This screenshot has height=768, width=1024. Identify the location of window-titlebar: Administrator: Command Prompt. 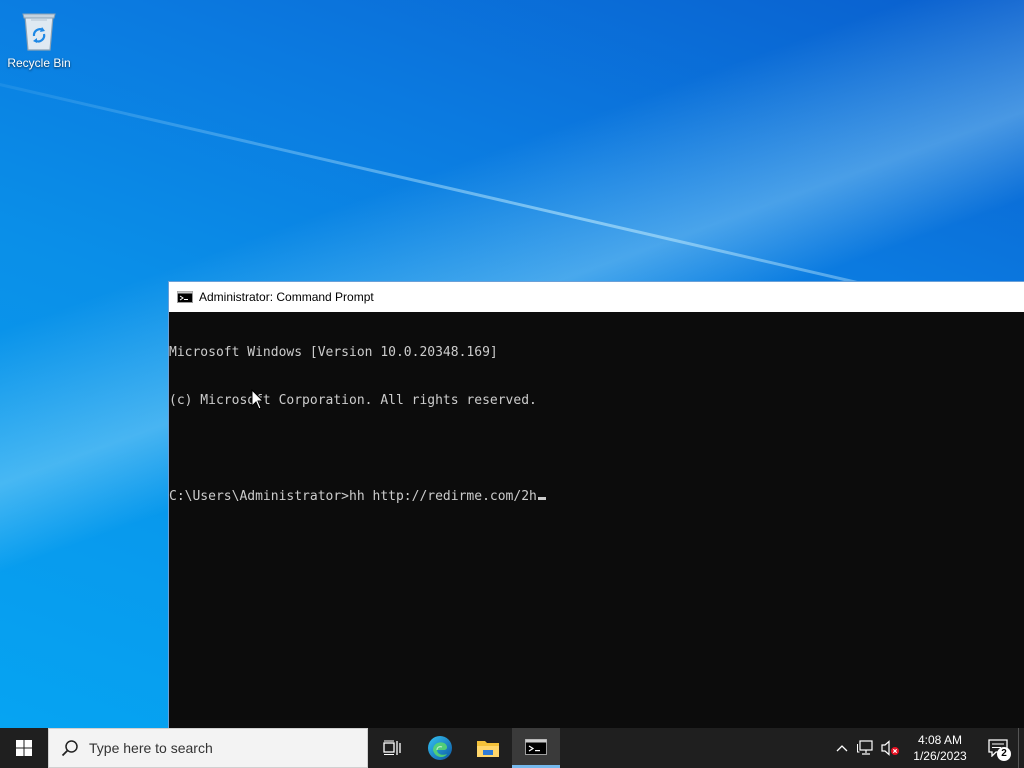
(596, 297).